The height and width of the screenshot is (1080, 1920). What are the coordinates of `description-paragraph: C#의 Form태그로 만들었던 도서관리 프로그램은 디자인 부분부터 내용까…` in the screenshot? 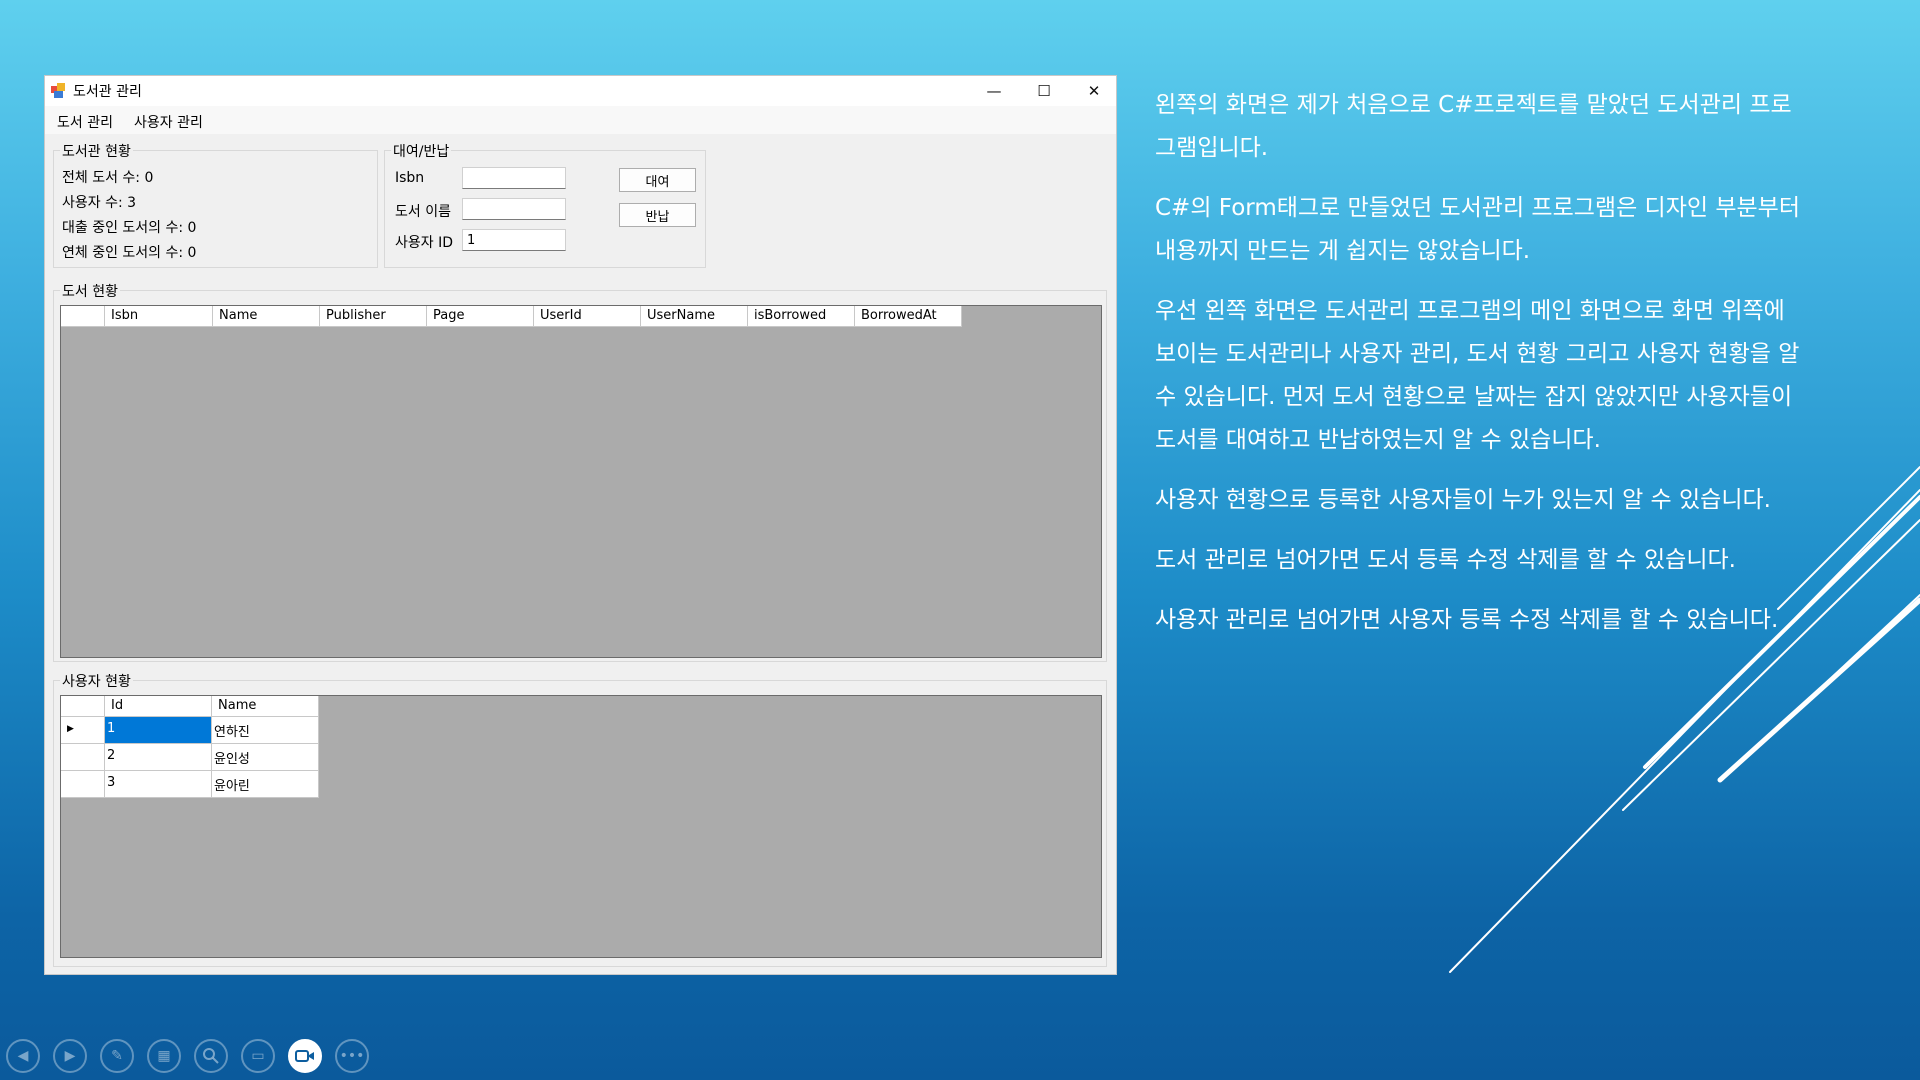 It's located at (1477, 229).